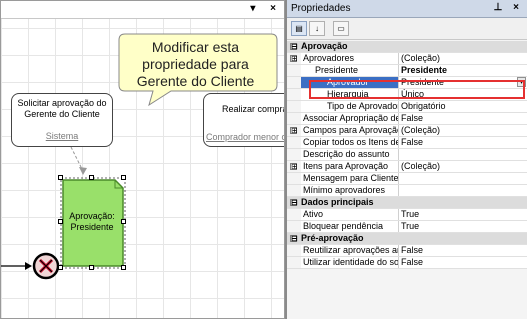  I want to click on property-row: ⊟PresidentePresidente, so click(407, 71).